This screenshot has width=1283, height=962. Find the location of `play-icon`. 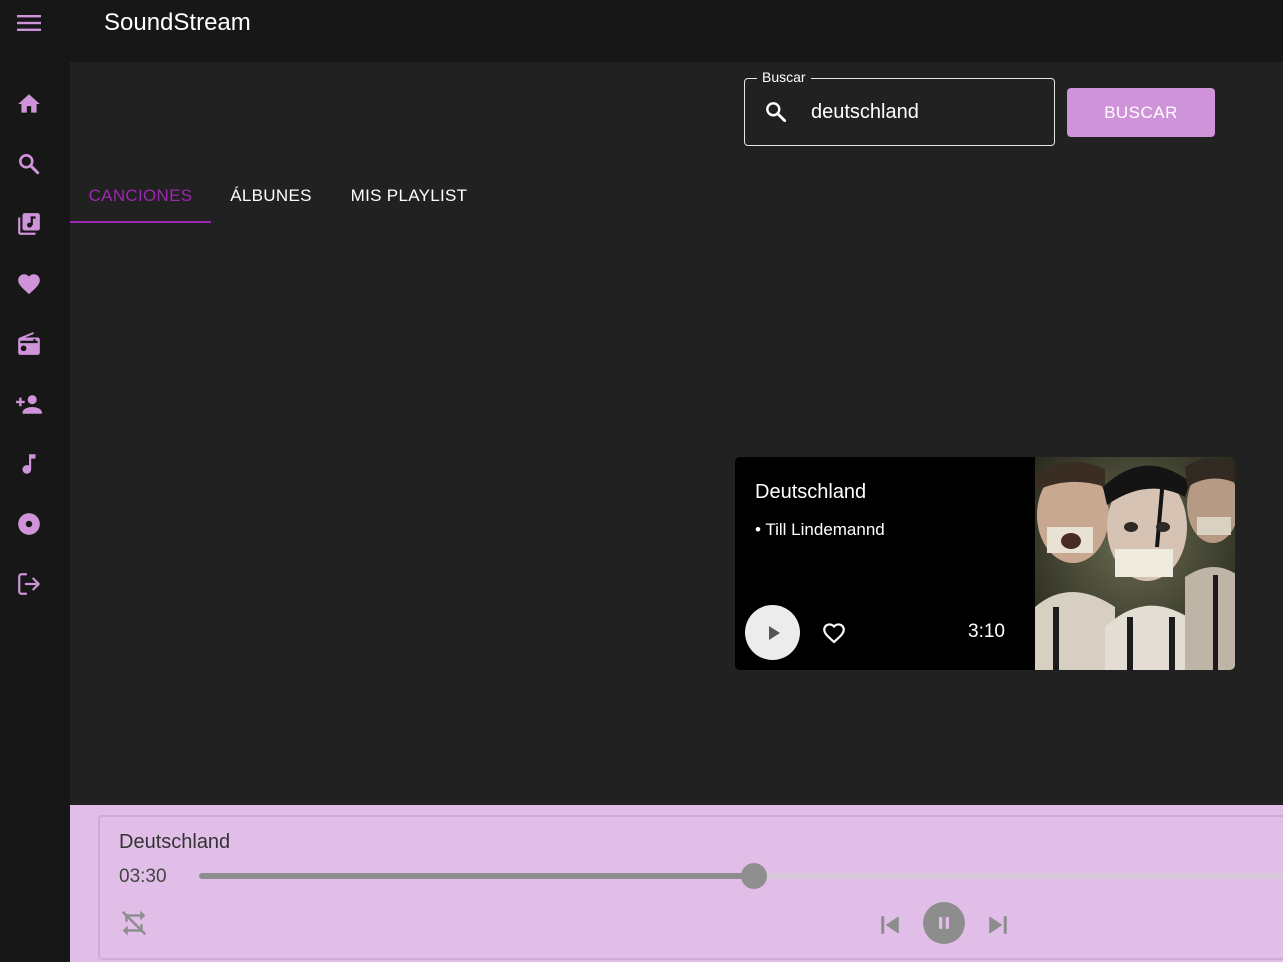

play-icon is located at coordinates (774, 632).